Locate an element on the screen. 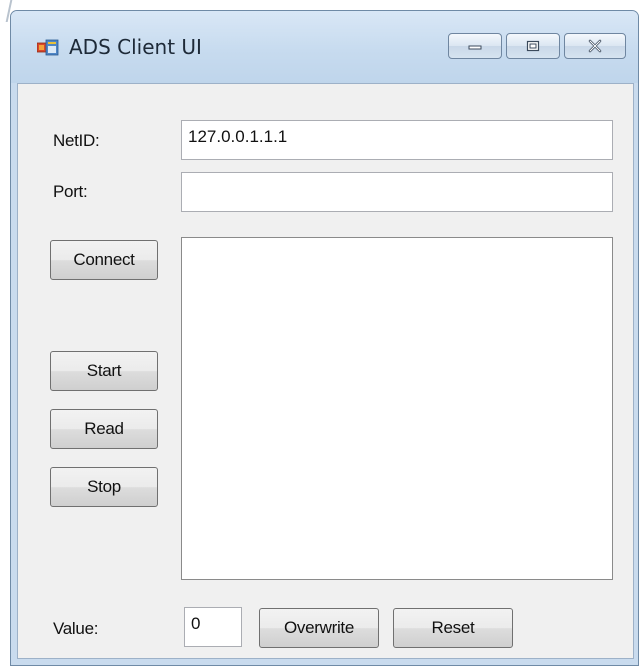  read-button: Read is located at coordinates (104, 429).